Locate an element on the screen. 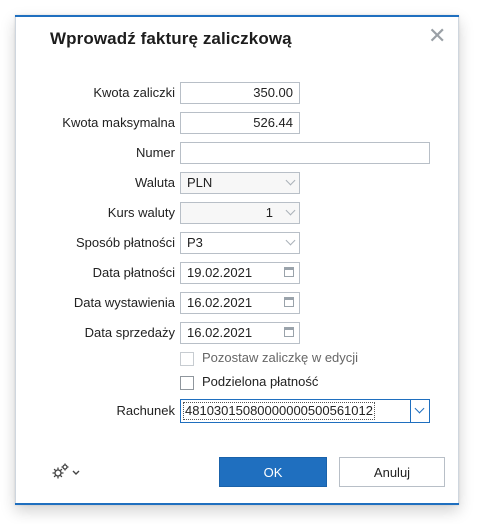  sposob-platnosci-select: P3 is located at coordinates (240, 243).